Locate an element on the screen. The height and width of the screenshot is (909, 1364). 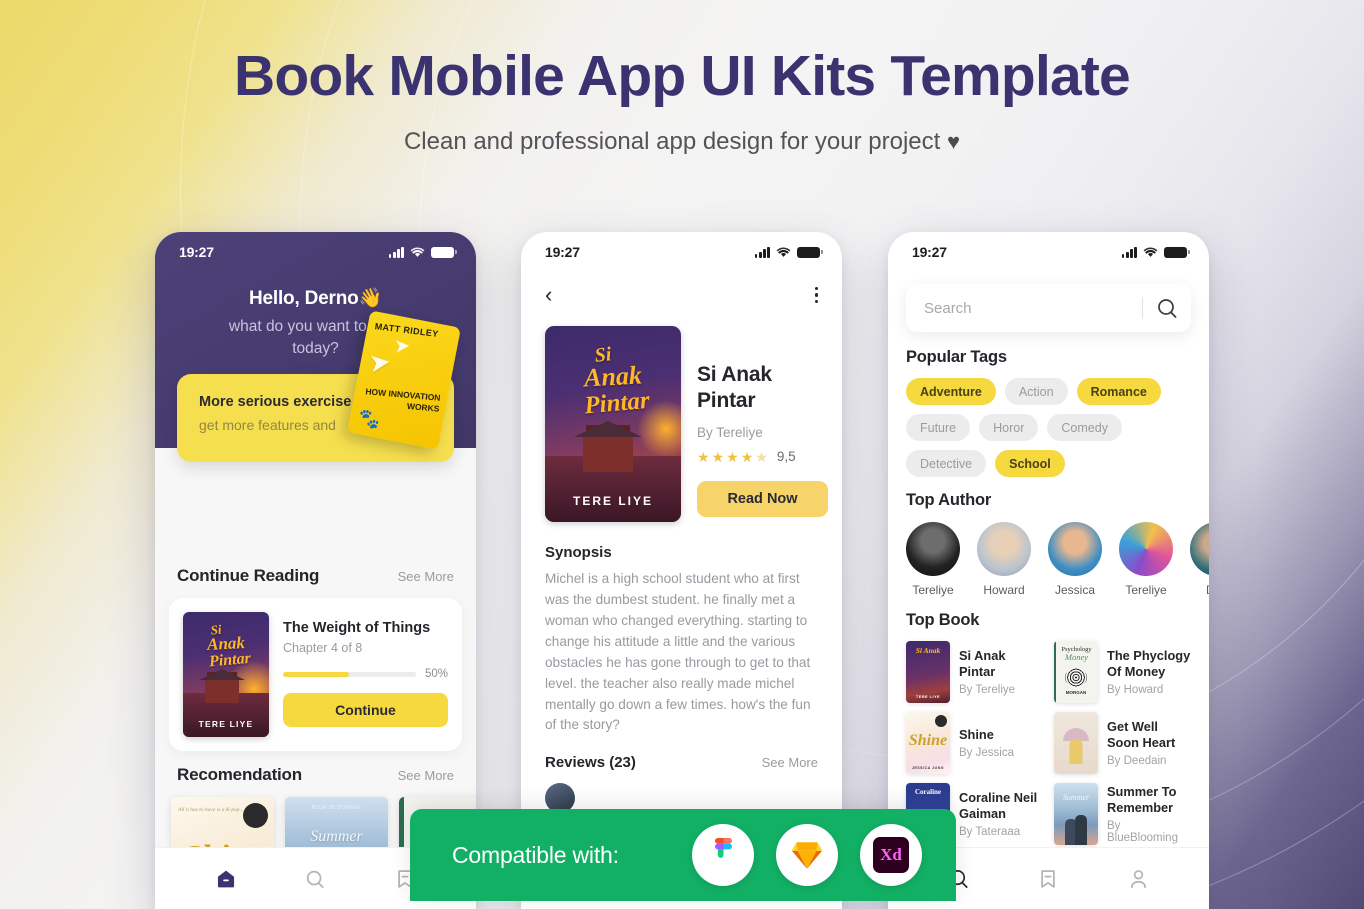
book-title: Coraline Neil Gaiman is located at coordinates (998, 805).